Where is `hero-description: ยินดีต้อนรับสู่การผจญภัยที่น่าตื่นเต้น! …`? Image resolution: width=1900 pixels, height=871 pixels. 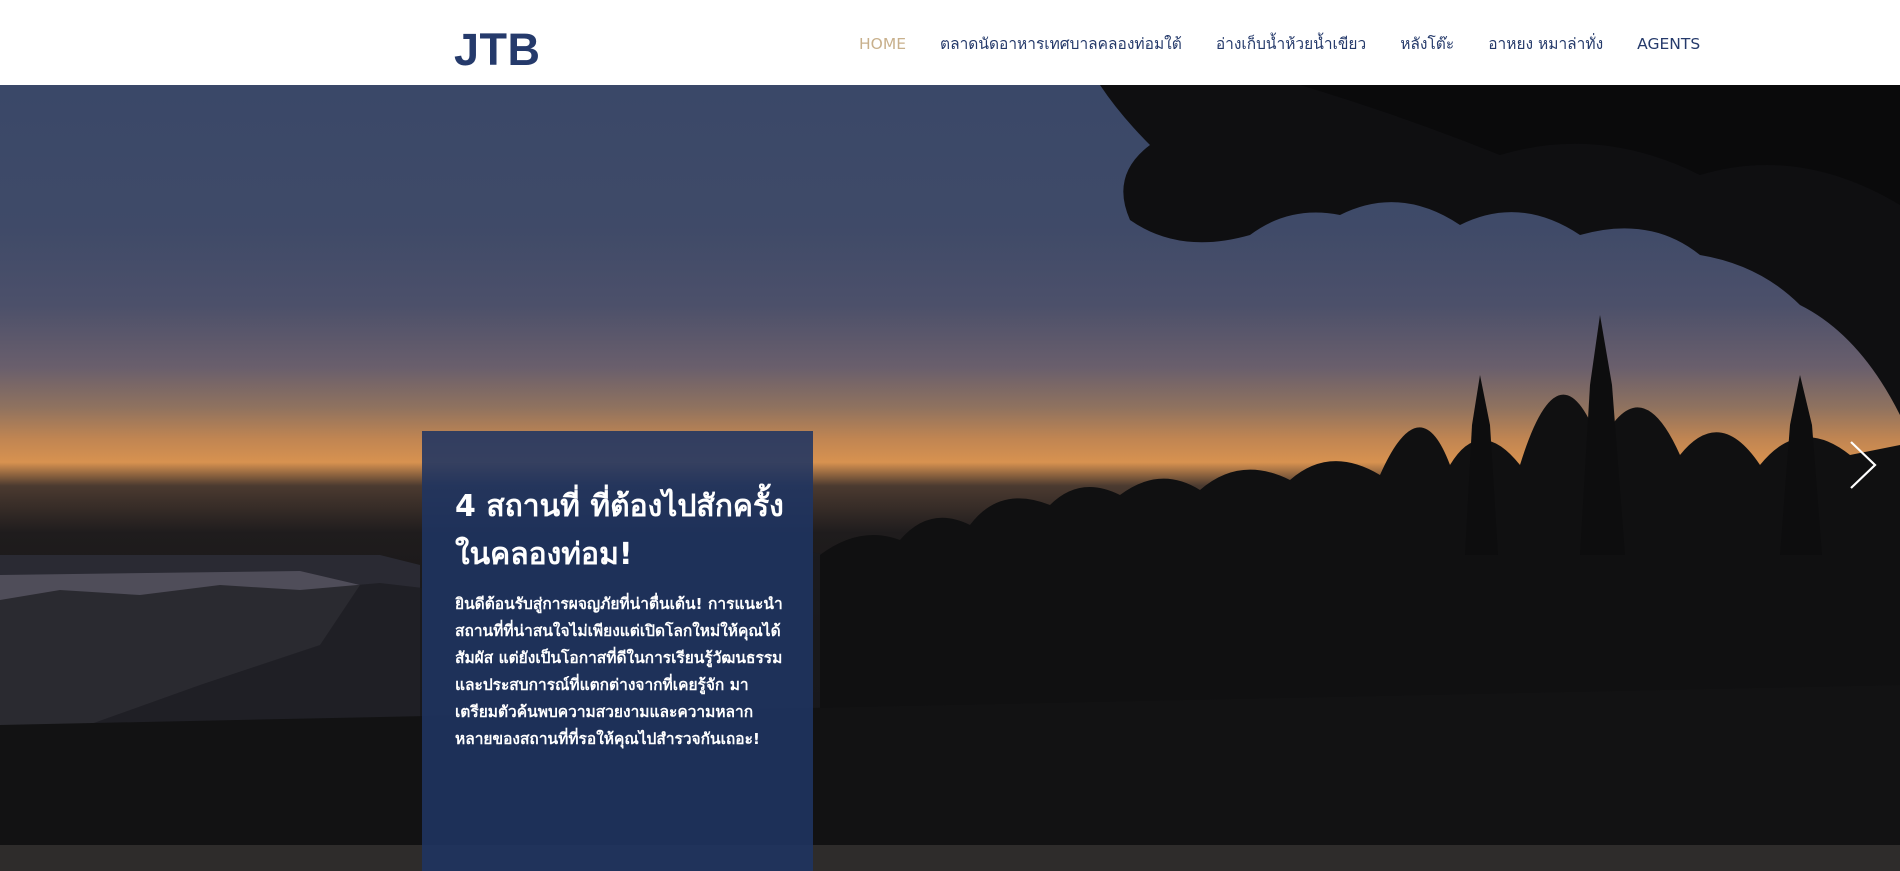 hero-description: ยินดีต้อนรับสู่การผจญภัยที่น่าตื่นเต้น! … is located at coordinates (619, 671).